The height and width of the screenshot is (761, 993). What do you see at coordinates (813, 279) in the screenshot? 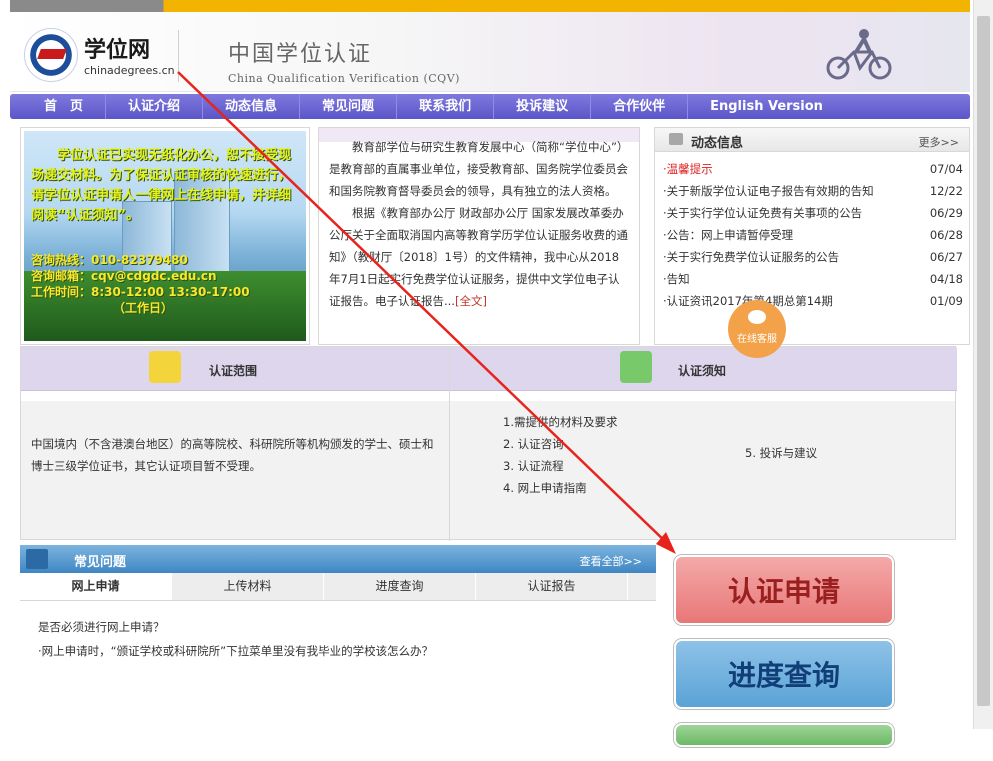
I see `news-item: ·告知 04/18` at bounding box center [813, 279].